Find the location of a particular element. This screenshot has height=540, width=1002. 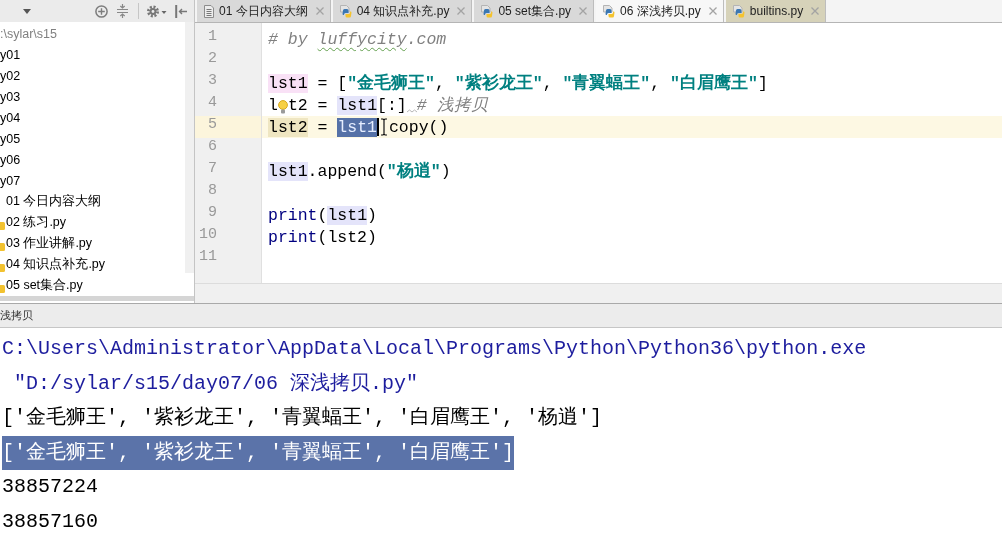

crosshair-icon is located at coordinates (101, 11).